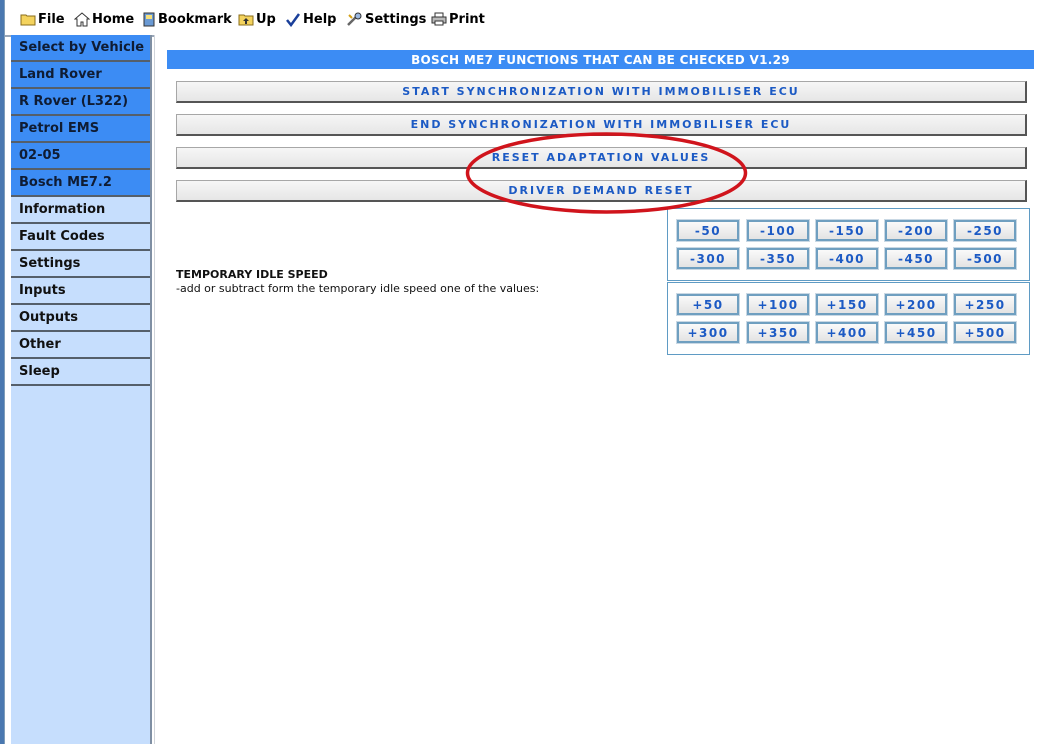 The width and height of the screenshot is (1042, 744). I want to click on minus-200-button: -200, so click(916, 230).